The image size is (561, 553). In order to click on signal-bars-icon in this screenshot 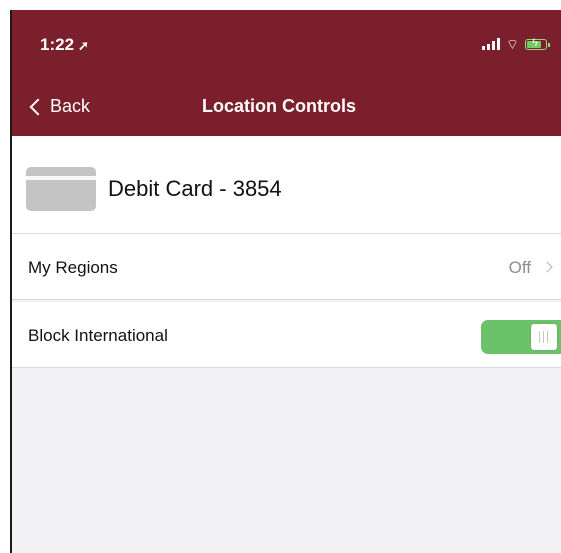, I will do `click(490, 44)`.